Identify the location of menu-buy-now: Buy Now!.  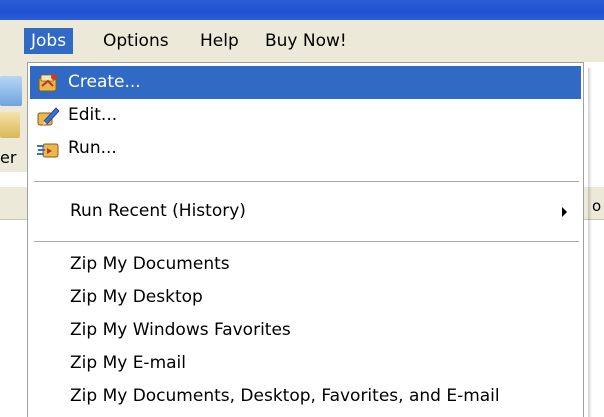
(306, 41).